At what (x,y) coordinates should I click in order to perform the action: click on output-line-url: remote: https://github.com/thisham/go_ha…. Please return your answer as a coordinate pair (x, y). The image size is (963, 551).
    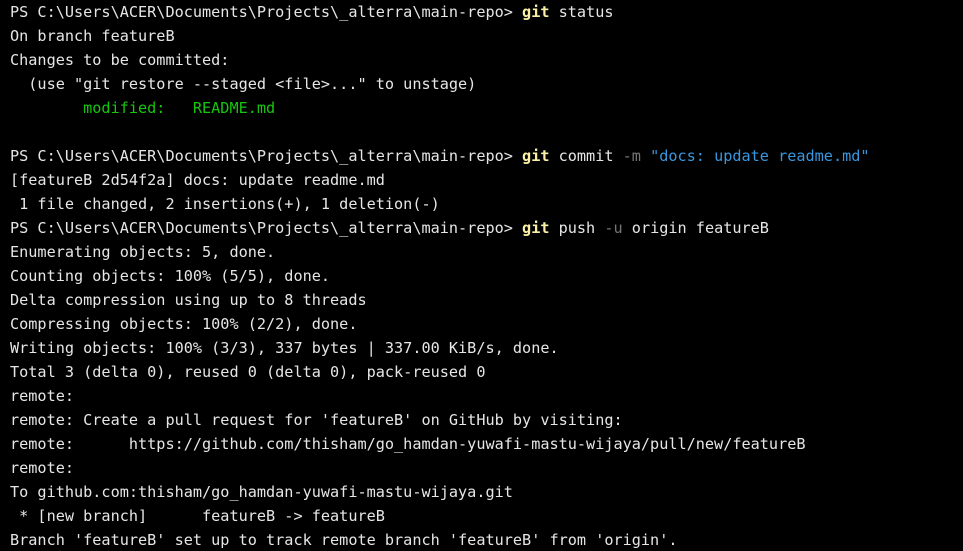
    Looking at the image, I should click on (486, 444).